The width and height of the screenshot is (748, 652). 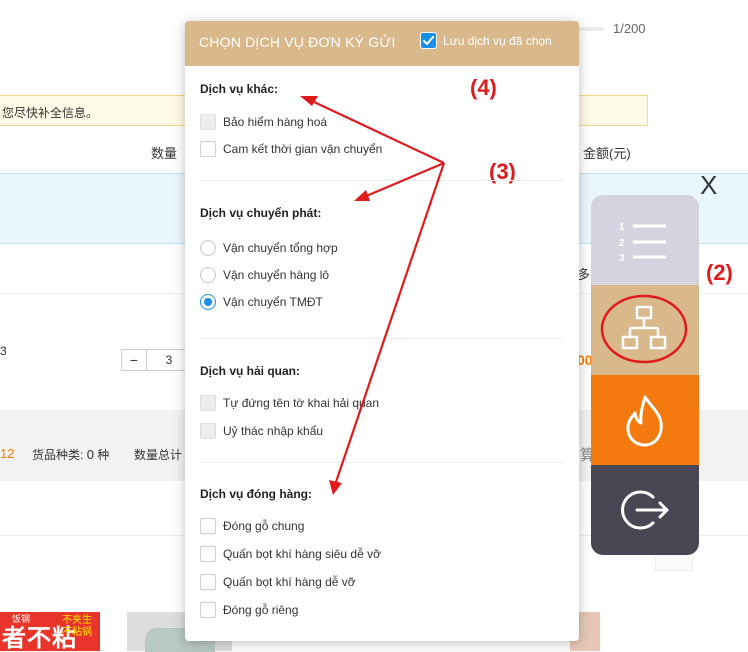 What do you see at coordinates (497, 41) in the screenshot?
I see `save-services-label: Lưu dịch vụ đã chọn` at bounding box center [497, 41].